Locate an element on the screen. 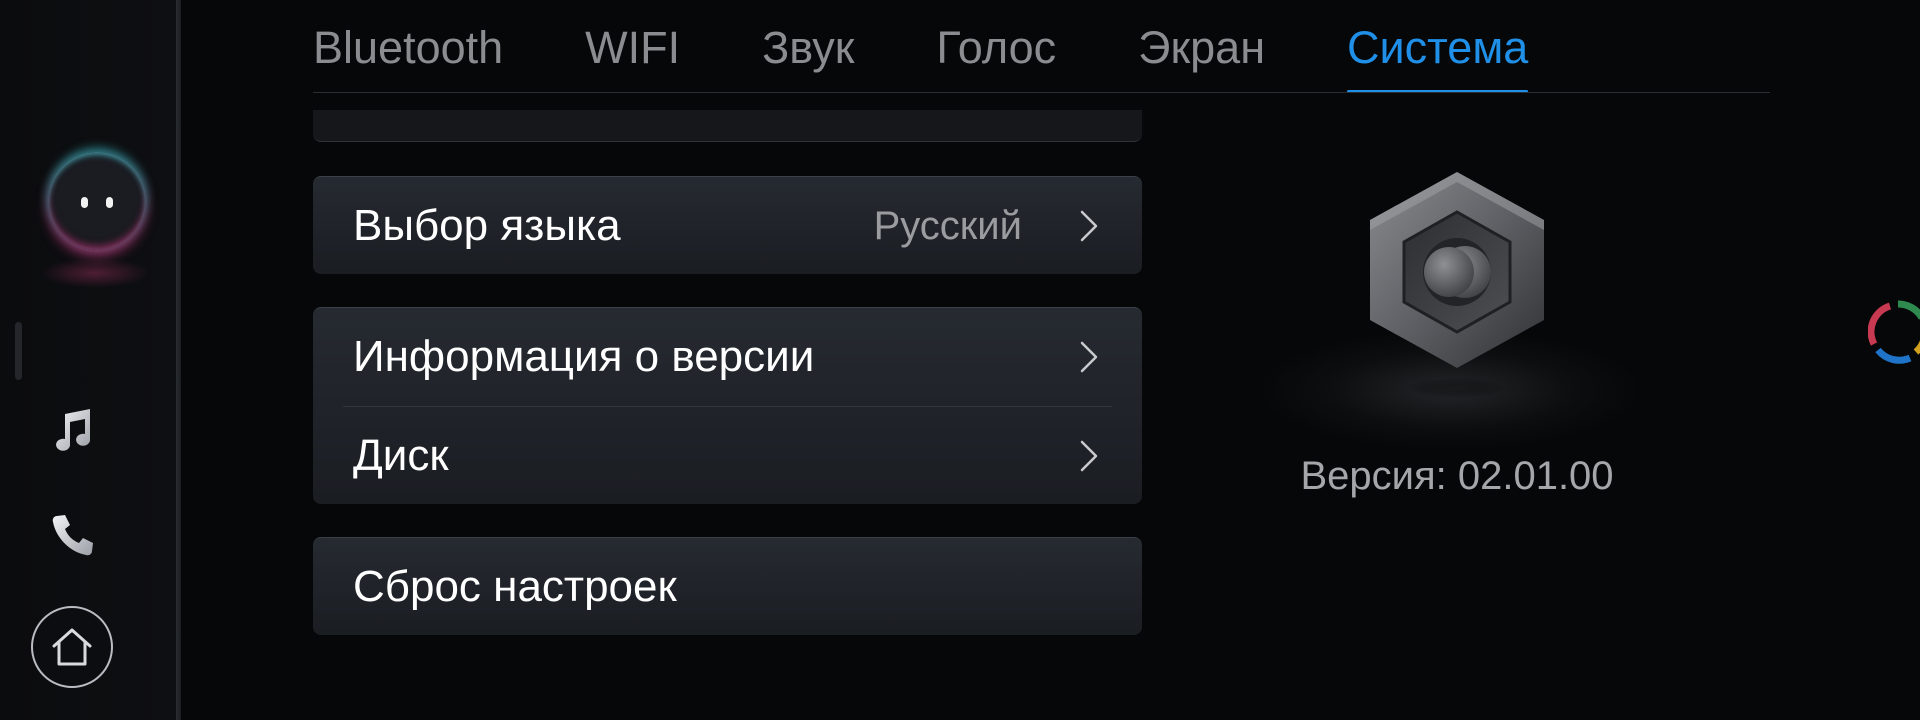 This screenshot has height=720, width=1920. tab-sound: Звук is located at coordinates (808, 54).